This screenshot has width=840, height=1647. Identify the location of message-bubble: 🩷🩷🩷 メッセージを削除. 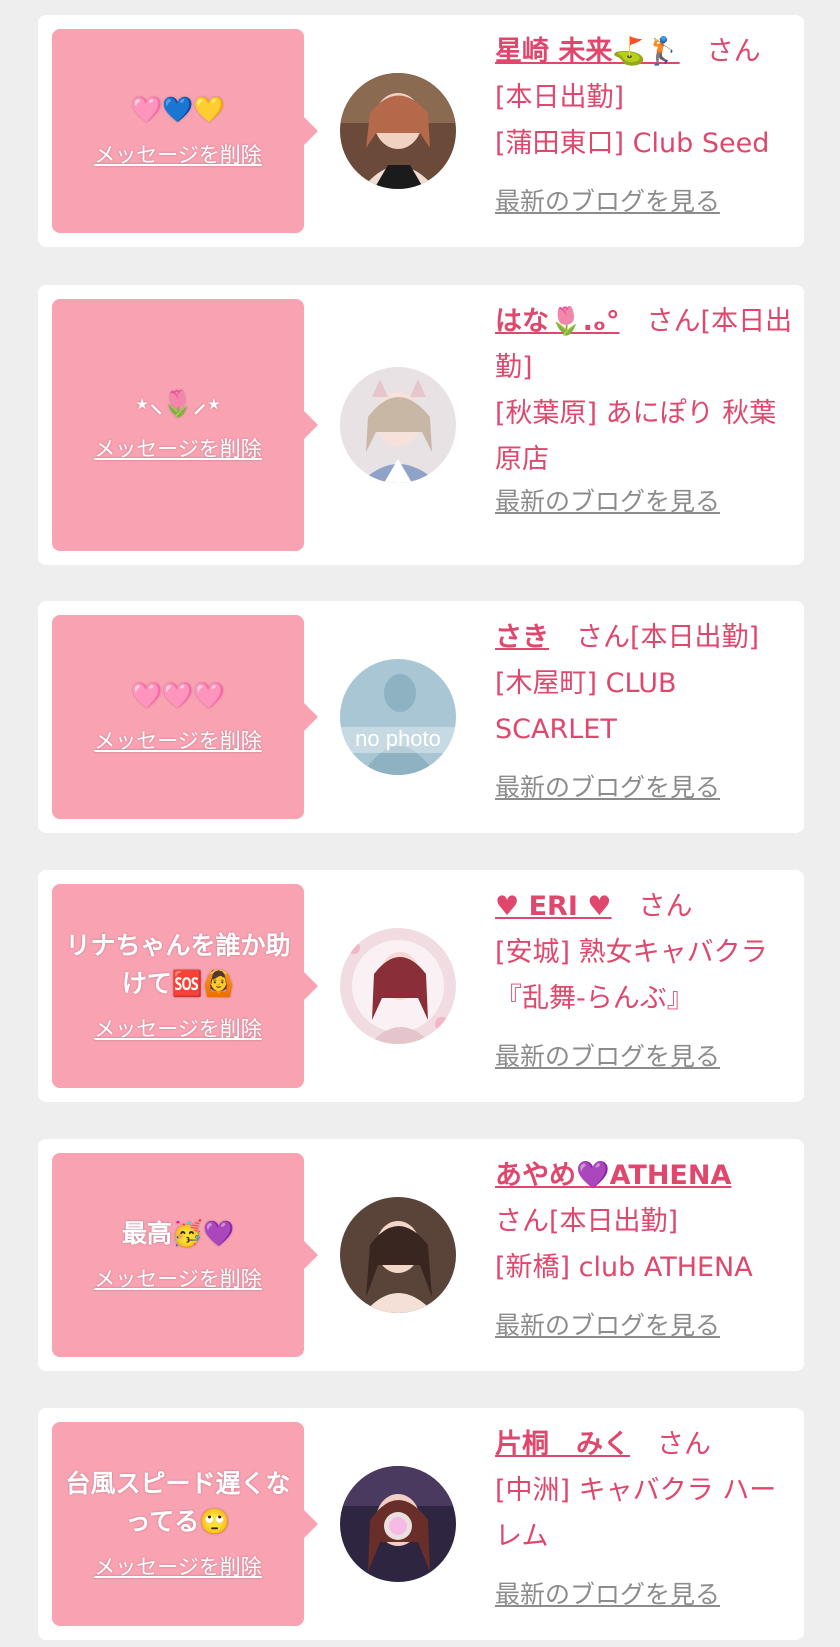
(185, 717).